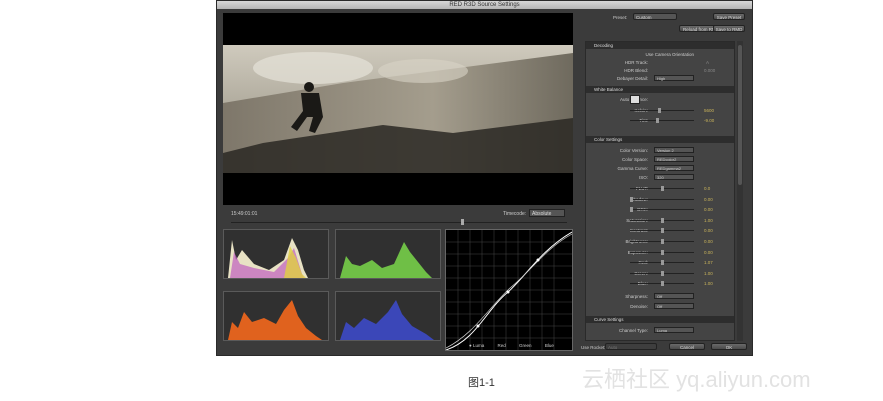  Describe the element at coordinates (636, 70) in the screenshot. I see `hdr-blend-label: HDR Blend:` at that location.